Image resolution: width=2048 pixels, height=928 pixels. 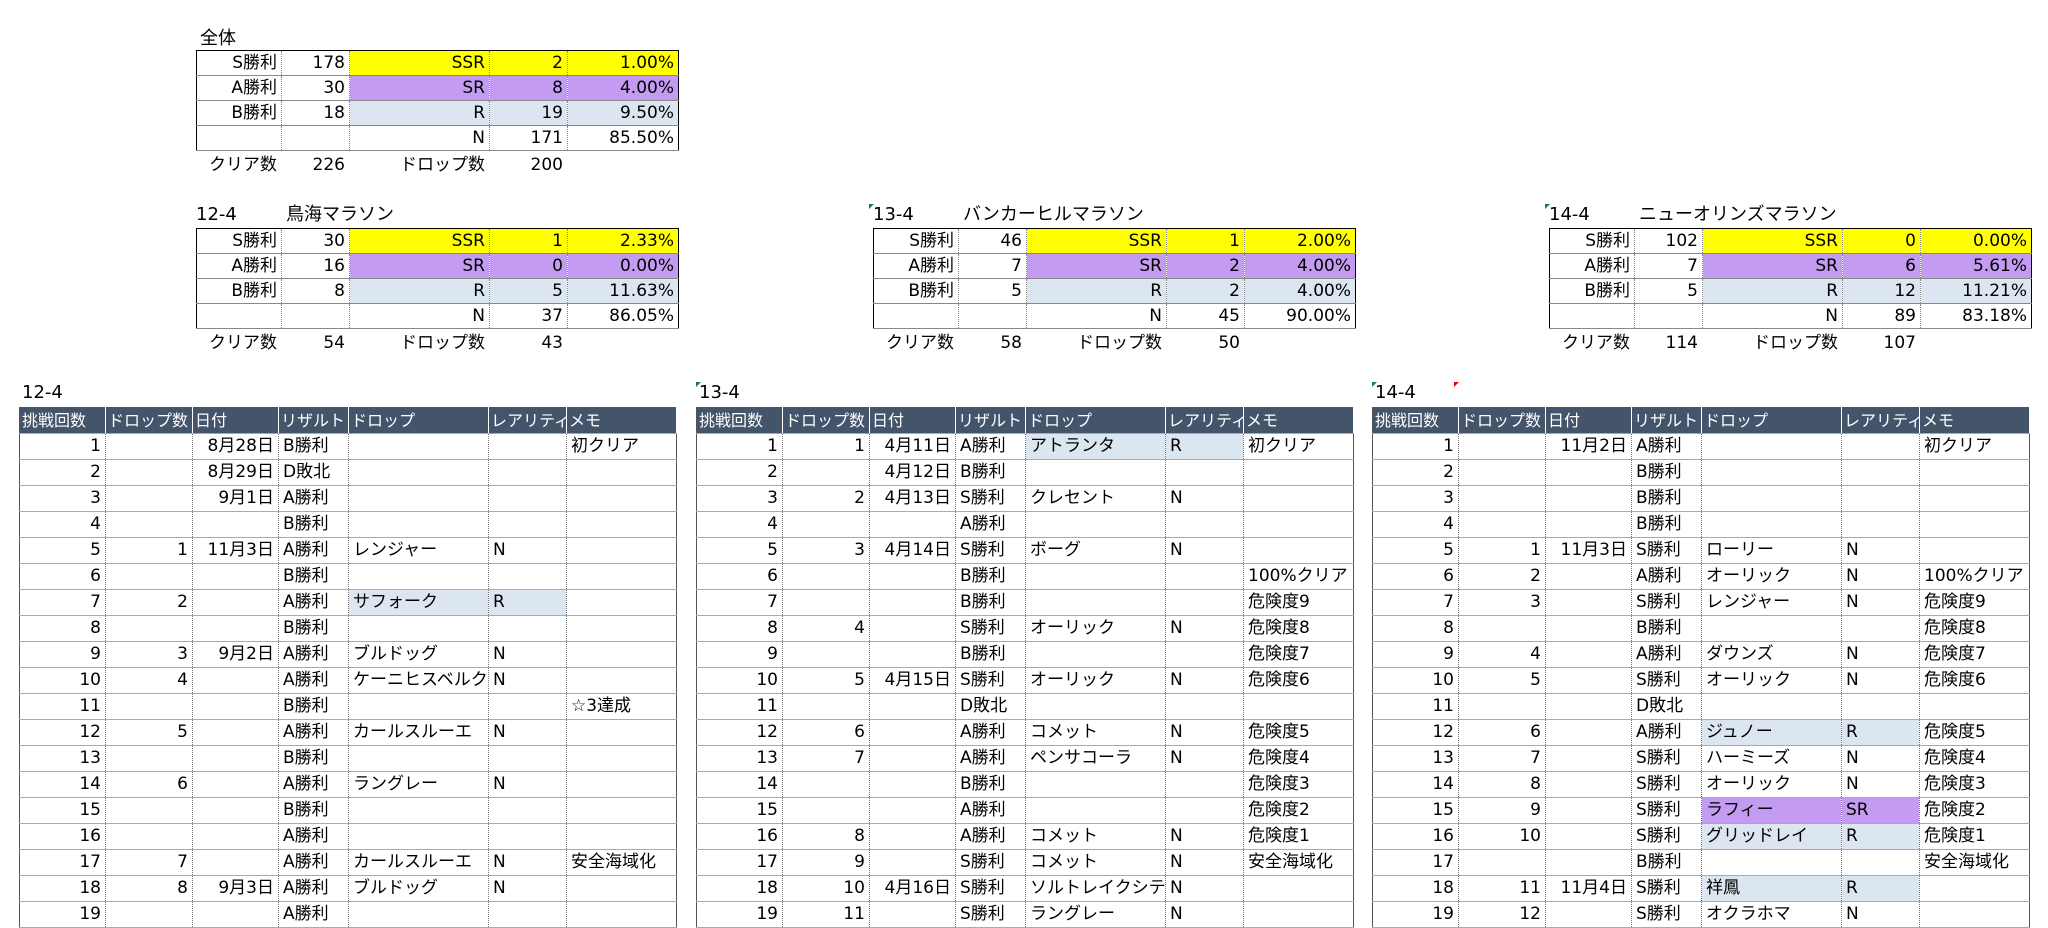 What do you see at coordinates (1974, 862) in the screenshot?
I see `memo-cell: 安全海域化` at bounding box center [1974, 862].